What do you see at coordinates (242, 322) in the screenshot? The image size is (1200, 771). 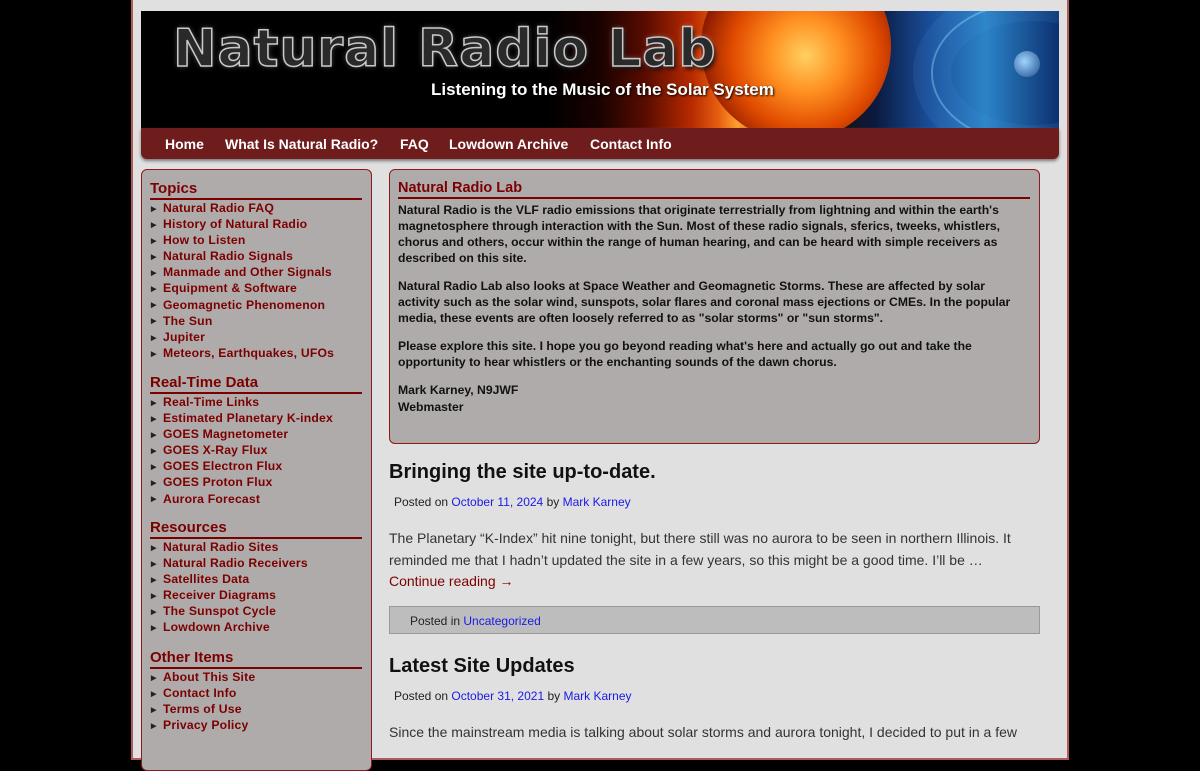 I see `sidebar-item-the-sun: ▶ The Sun` at bounding box center [242, 322].